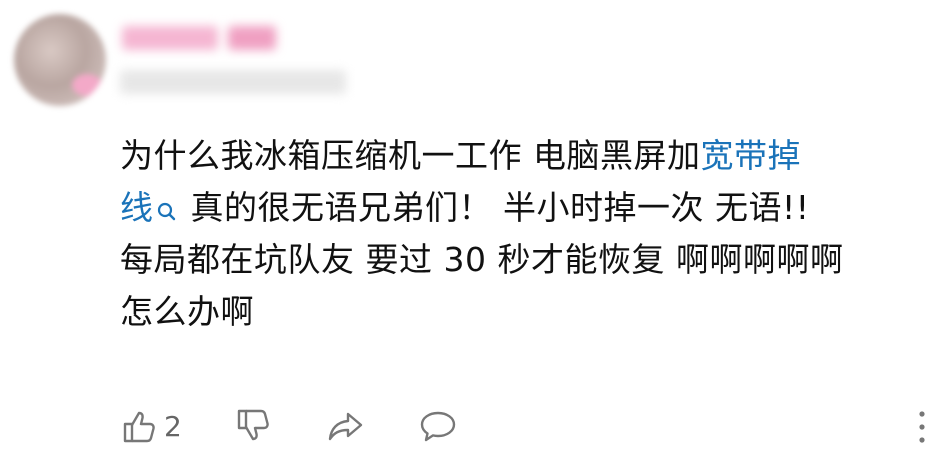 Image resolution: width=934 pixels, height=464 pixels. I want to click on more-vertical-icon, so click(922, 427).